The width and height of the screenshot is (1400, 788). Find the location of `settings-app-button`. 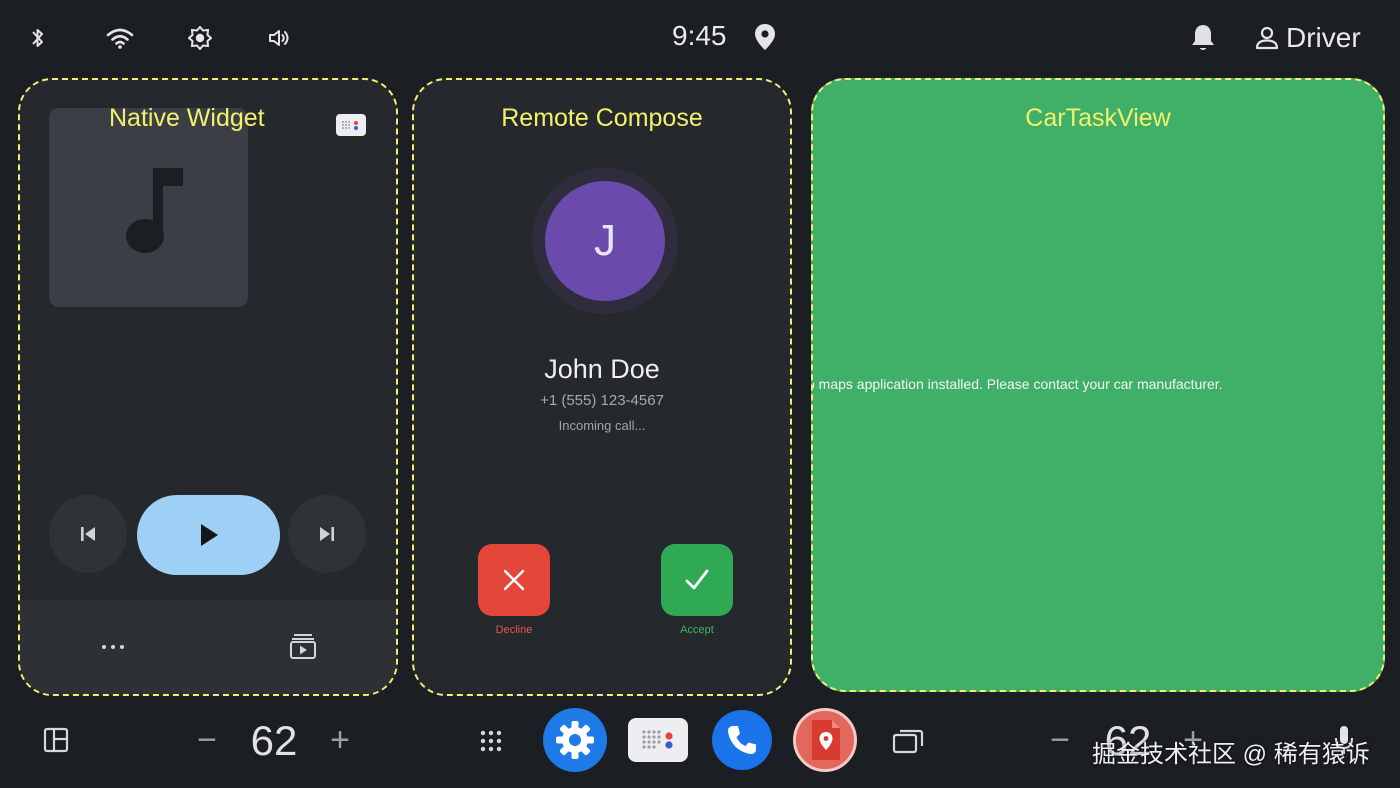

settings-app-button is located at coordinates (575, 740).